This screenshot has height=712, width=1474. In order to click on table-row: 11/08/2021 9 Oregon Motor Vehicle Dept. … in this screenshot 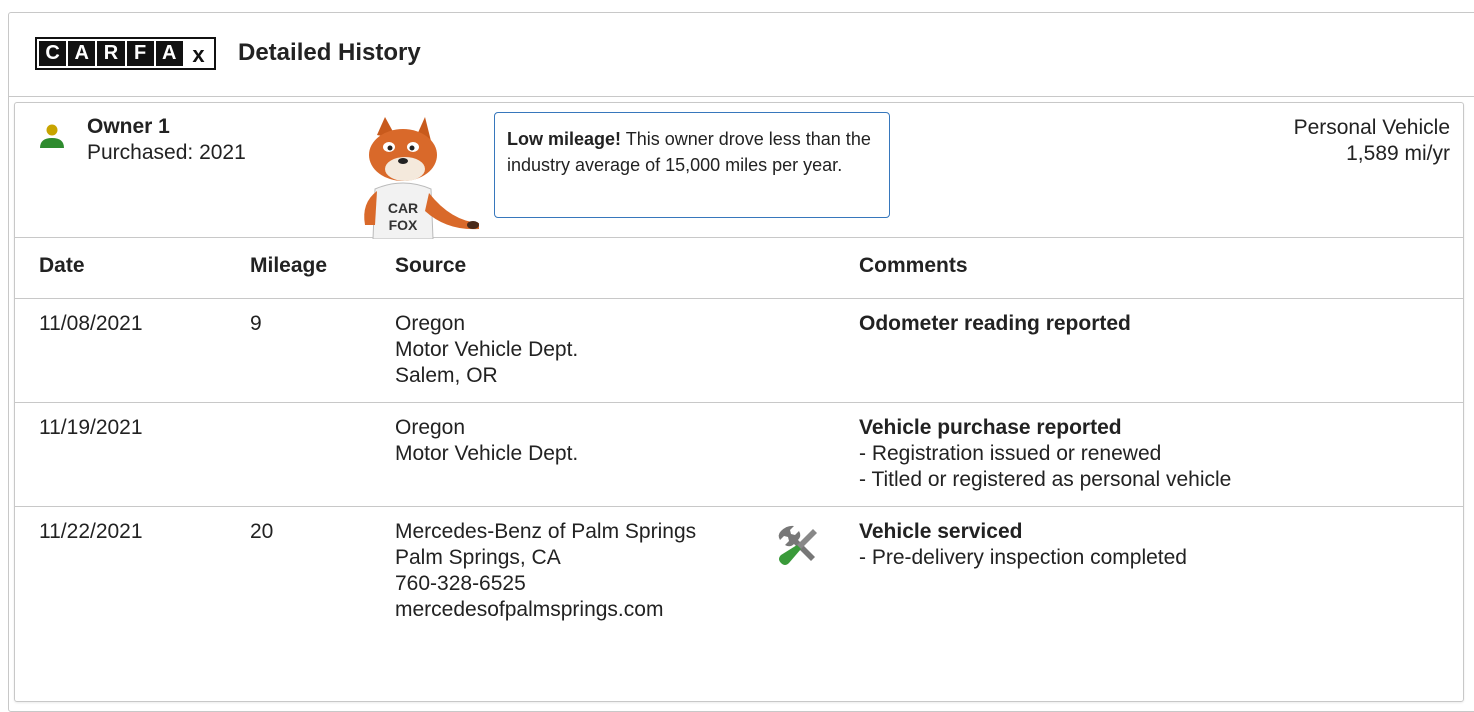, I will do `click(739, 351)`.